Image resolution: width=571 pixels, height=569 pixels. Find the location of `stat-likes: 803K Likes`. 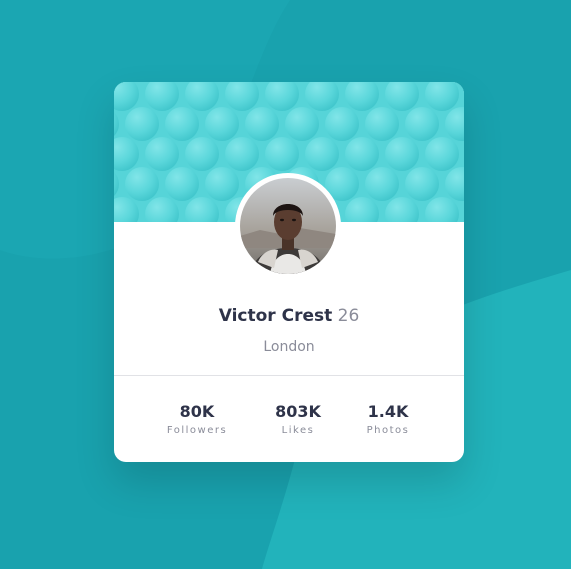

stat-likes: 803K Likes is located at coordinates (298, 420).